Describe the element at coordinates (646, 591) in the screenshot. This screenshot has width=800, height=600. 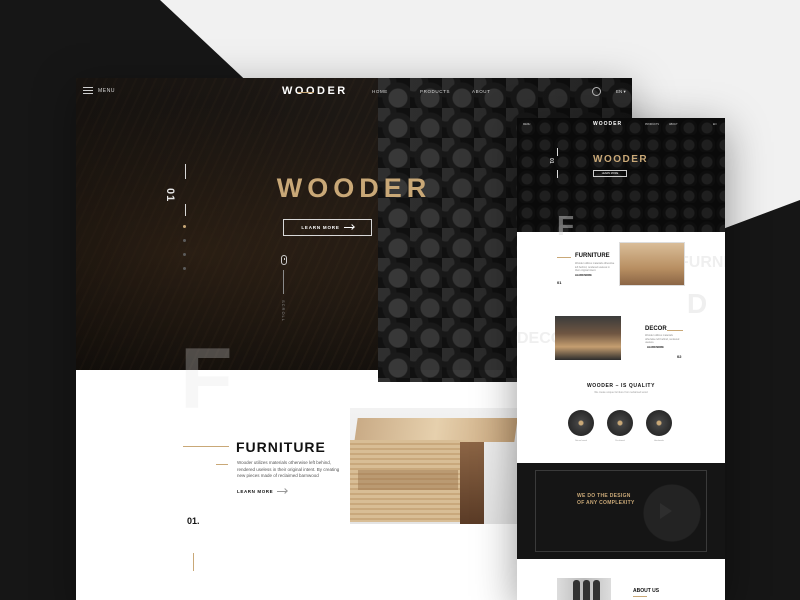
I see `about-title: ABOUT US` at that location.